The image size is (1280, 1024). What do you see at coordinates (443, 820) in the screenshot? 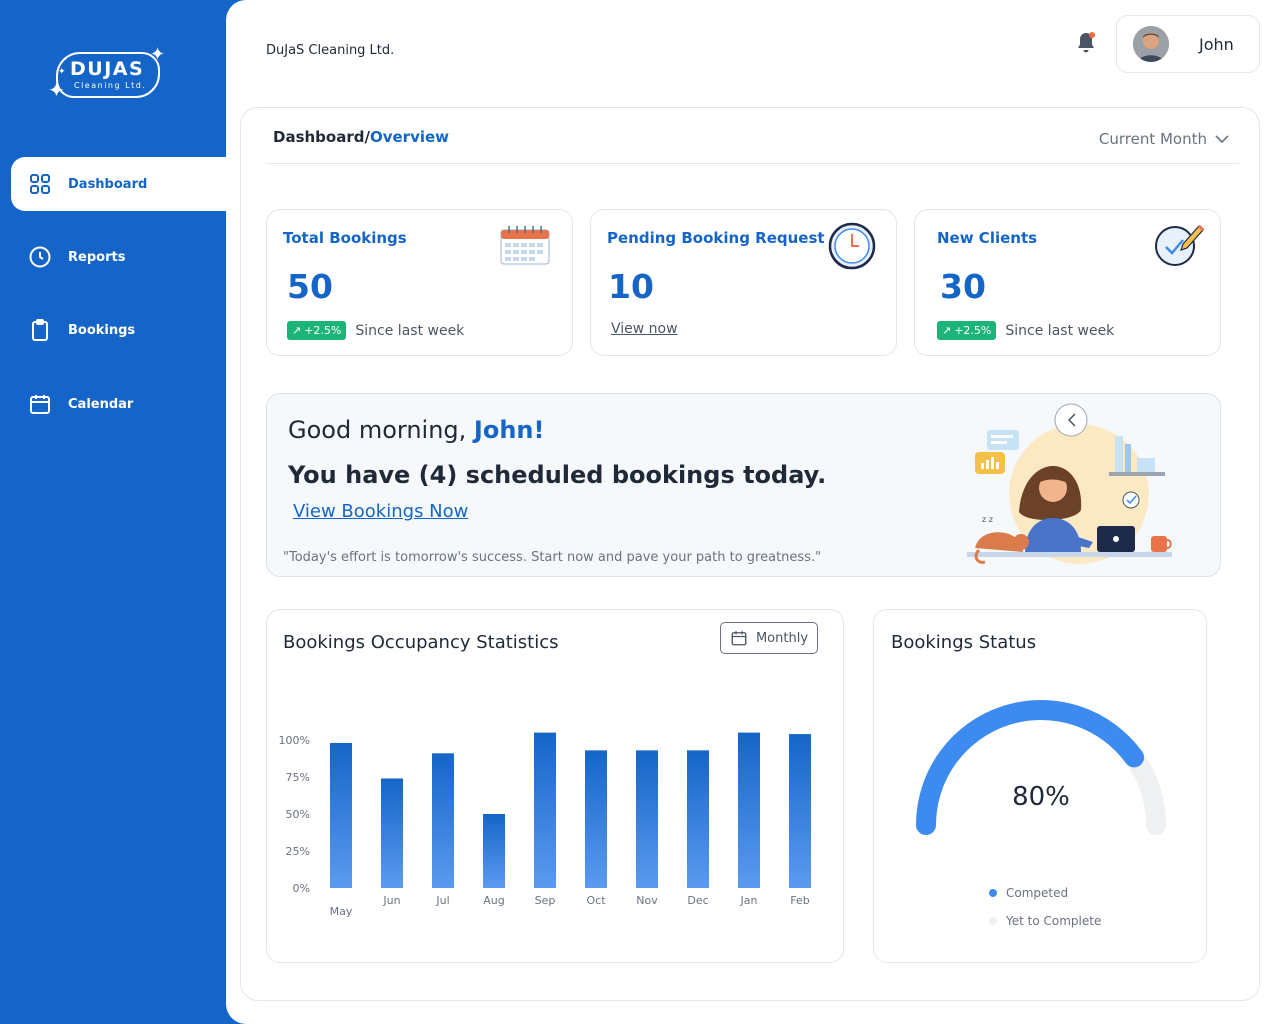
I see `bar-jul` at bounding box center [443, 820].